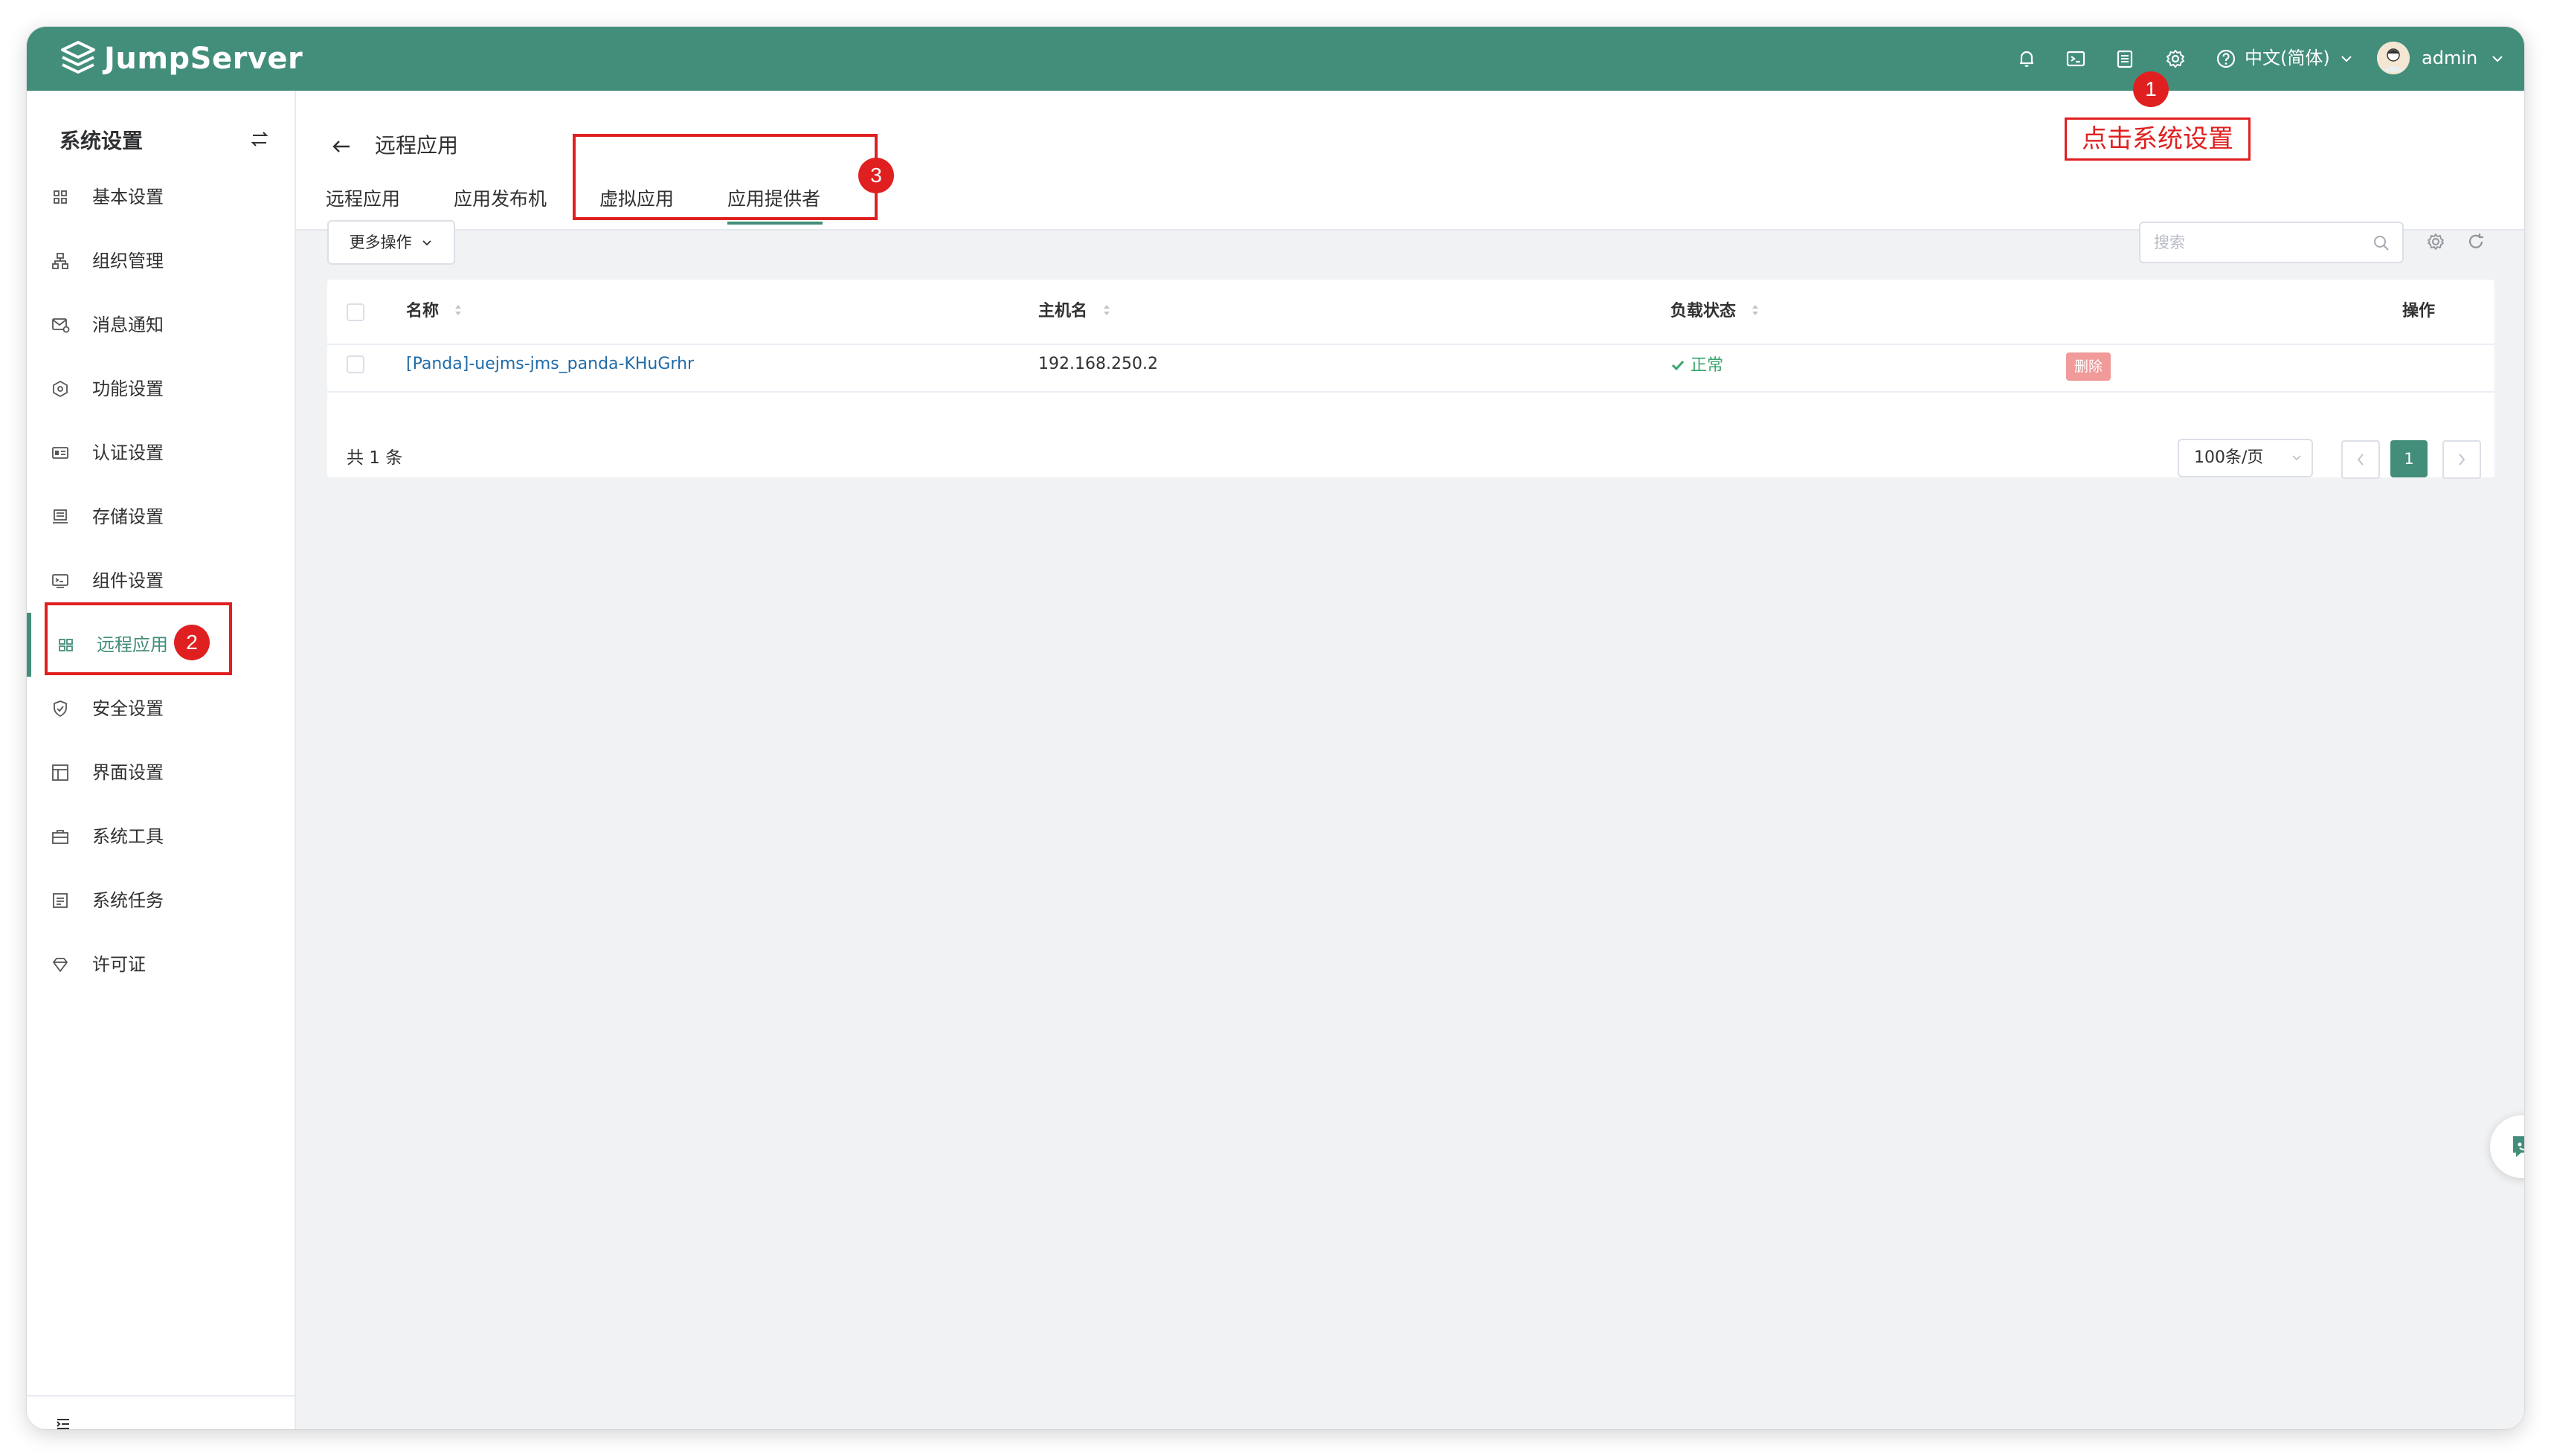 This screenshot has height=1456, width=2551. What do you see at coordinates (60, 772) in the screenshot?
I see `layout-icon` at bounding box center [60, 772].